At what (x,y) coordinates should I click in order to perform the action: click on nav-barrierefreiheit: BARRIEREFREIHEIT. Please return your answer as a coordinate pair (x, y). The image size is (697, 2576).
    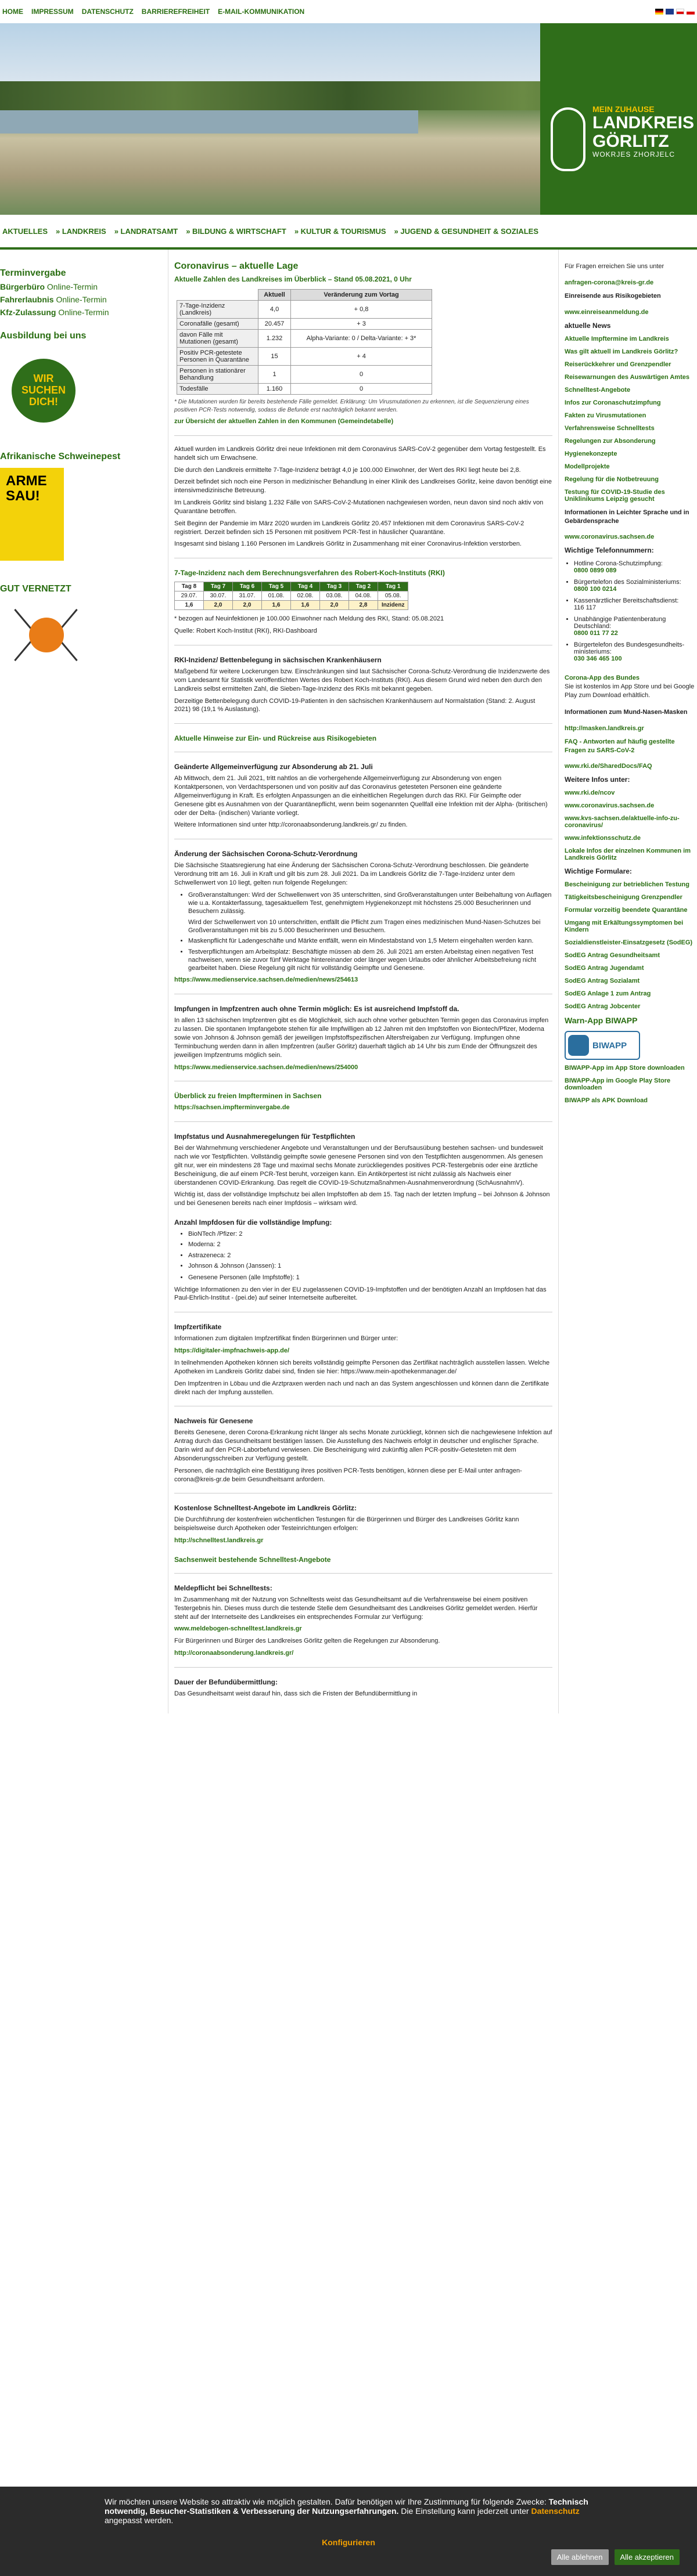
    Looking at the image, I should click on (176, 12).